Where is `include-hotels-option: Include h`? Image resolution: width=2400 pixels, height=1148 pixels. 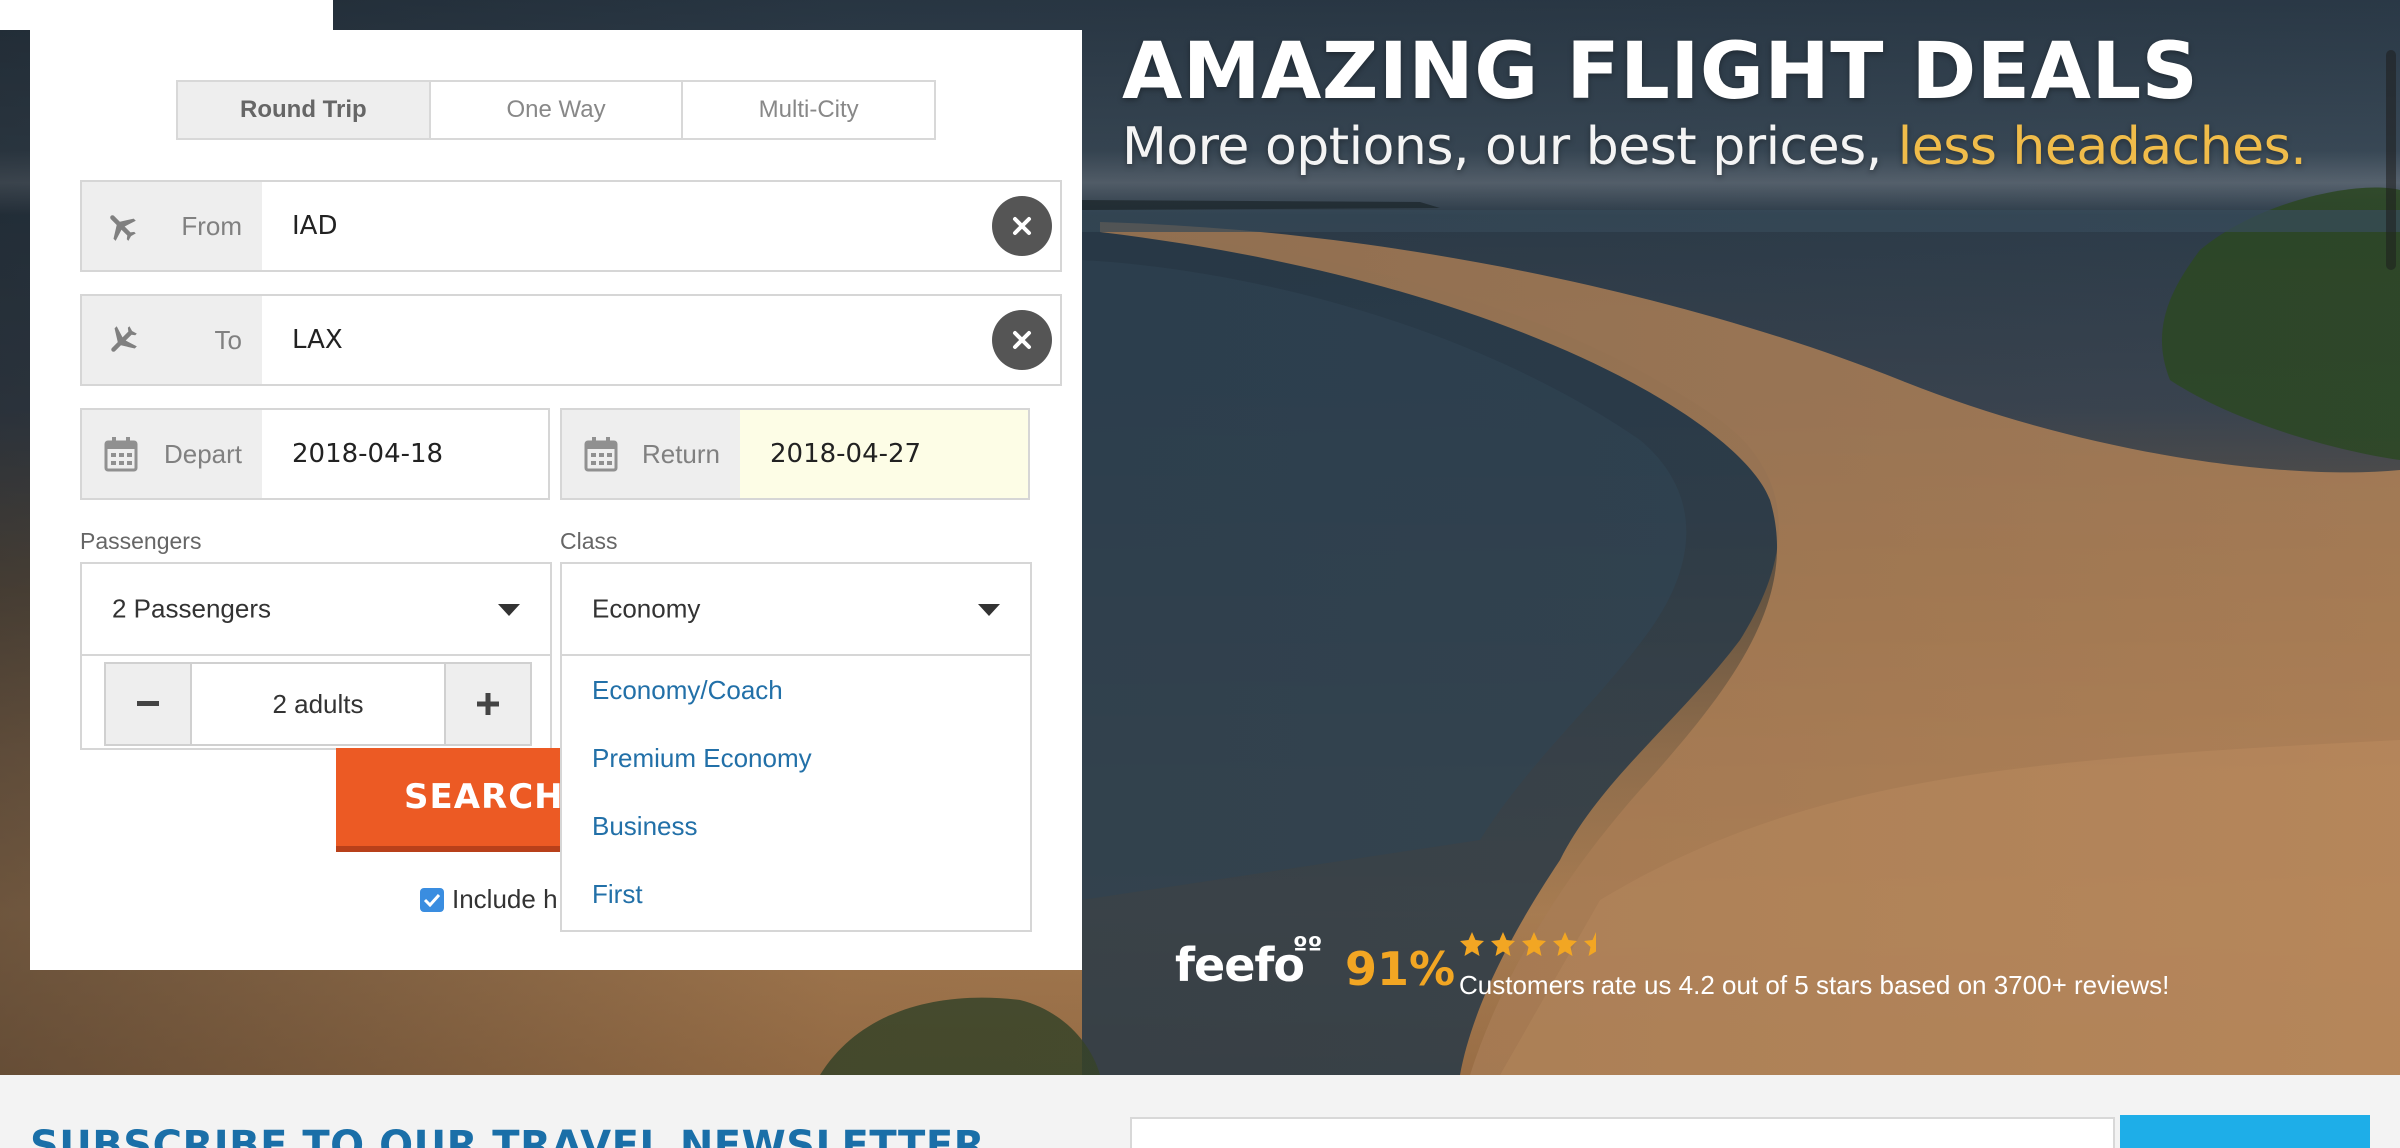 include-hotels-option: Include h is located at coordinates (489, 899).